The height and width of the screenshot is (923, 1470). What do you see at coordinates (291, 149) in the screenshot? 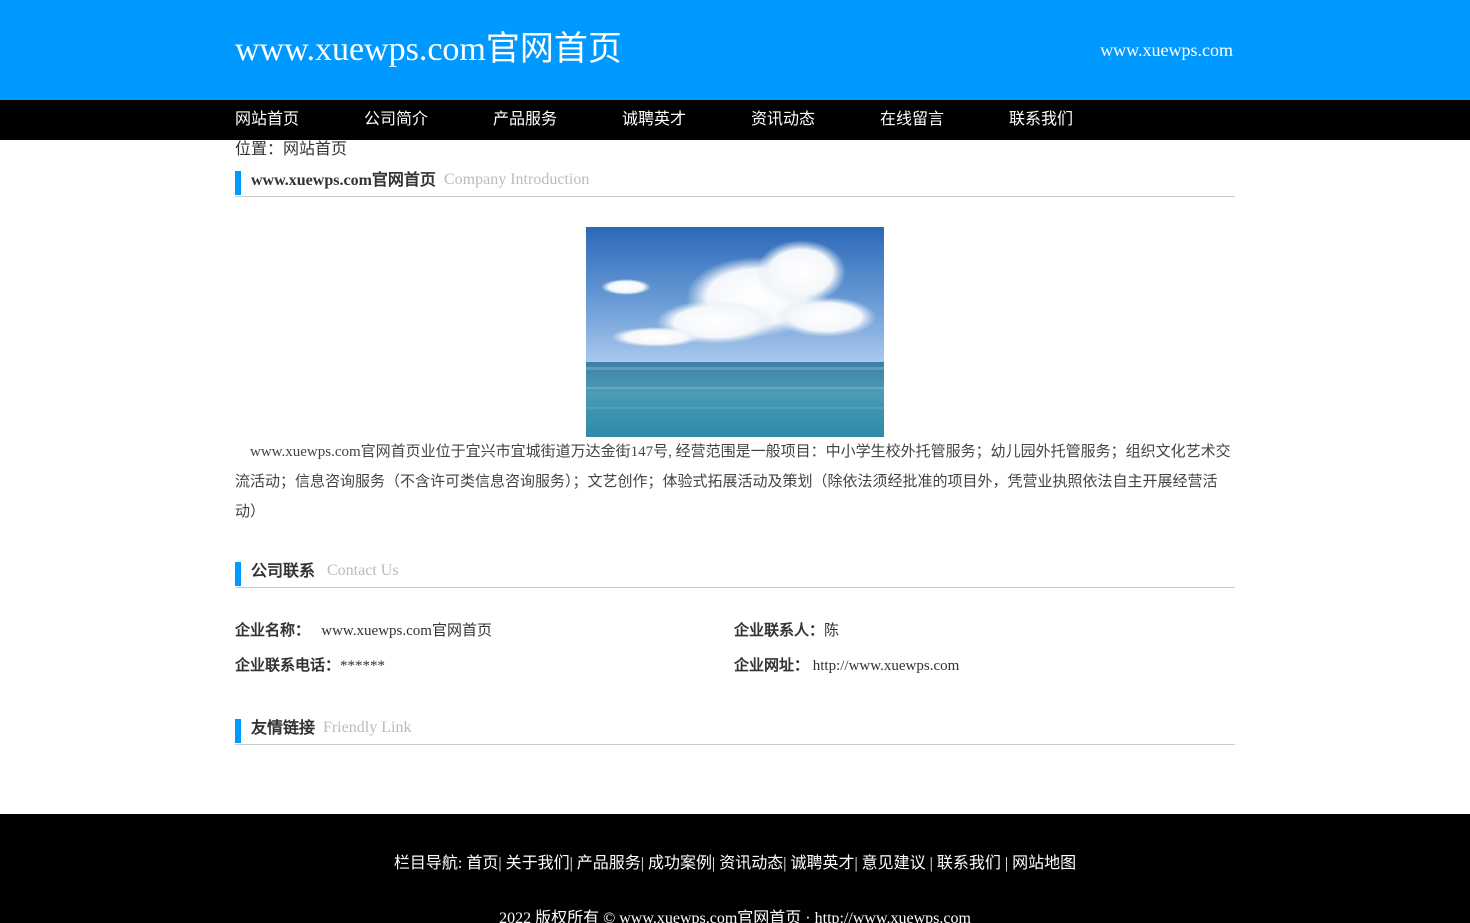
I see `breadcrumb: 位置：网站首页` at bounding box center [291, 149].